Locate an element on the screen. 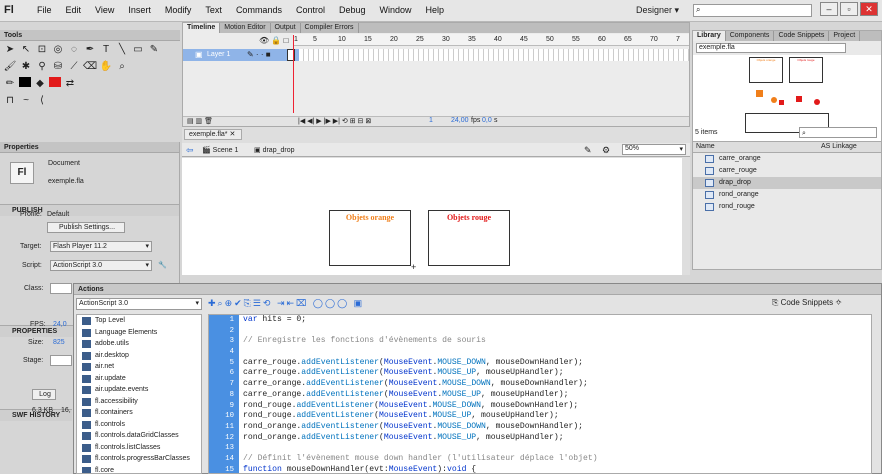 The width and height of the screenshot is (882, 474). line-tool-icon: ╲ is located at coordinates (122, 49).